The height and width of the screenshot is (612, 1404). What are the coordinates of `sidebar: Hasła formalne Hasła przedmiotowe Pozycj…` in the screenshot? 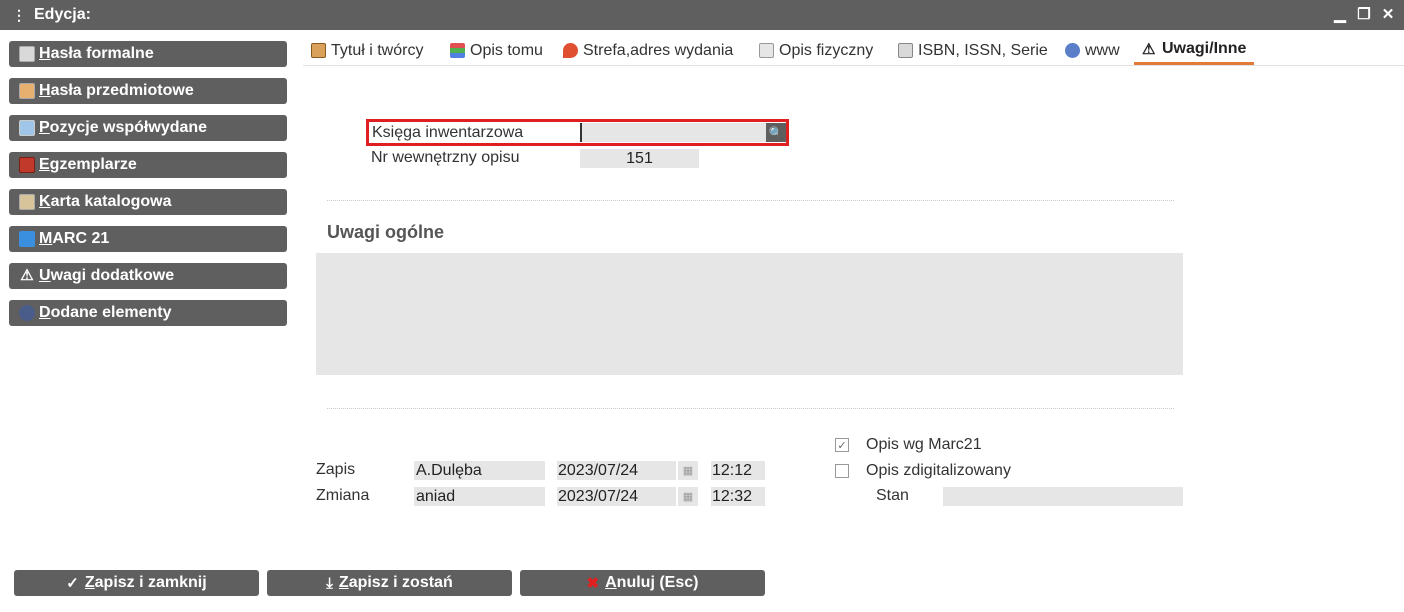 It's located at (148, 189).